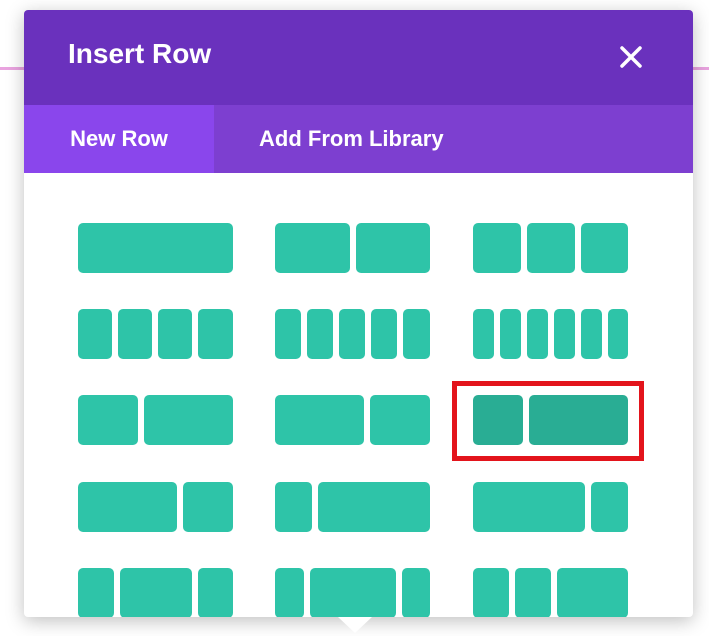 The width and height of the screenshot is (709, 636). I want to click on modal-title: Insert Row, so click(140, 53).